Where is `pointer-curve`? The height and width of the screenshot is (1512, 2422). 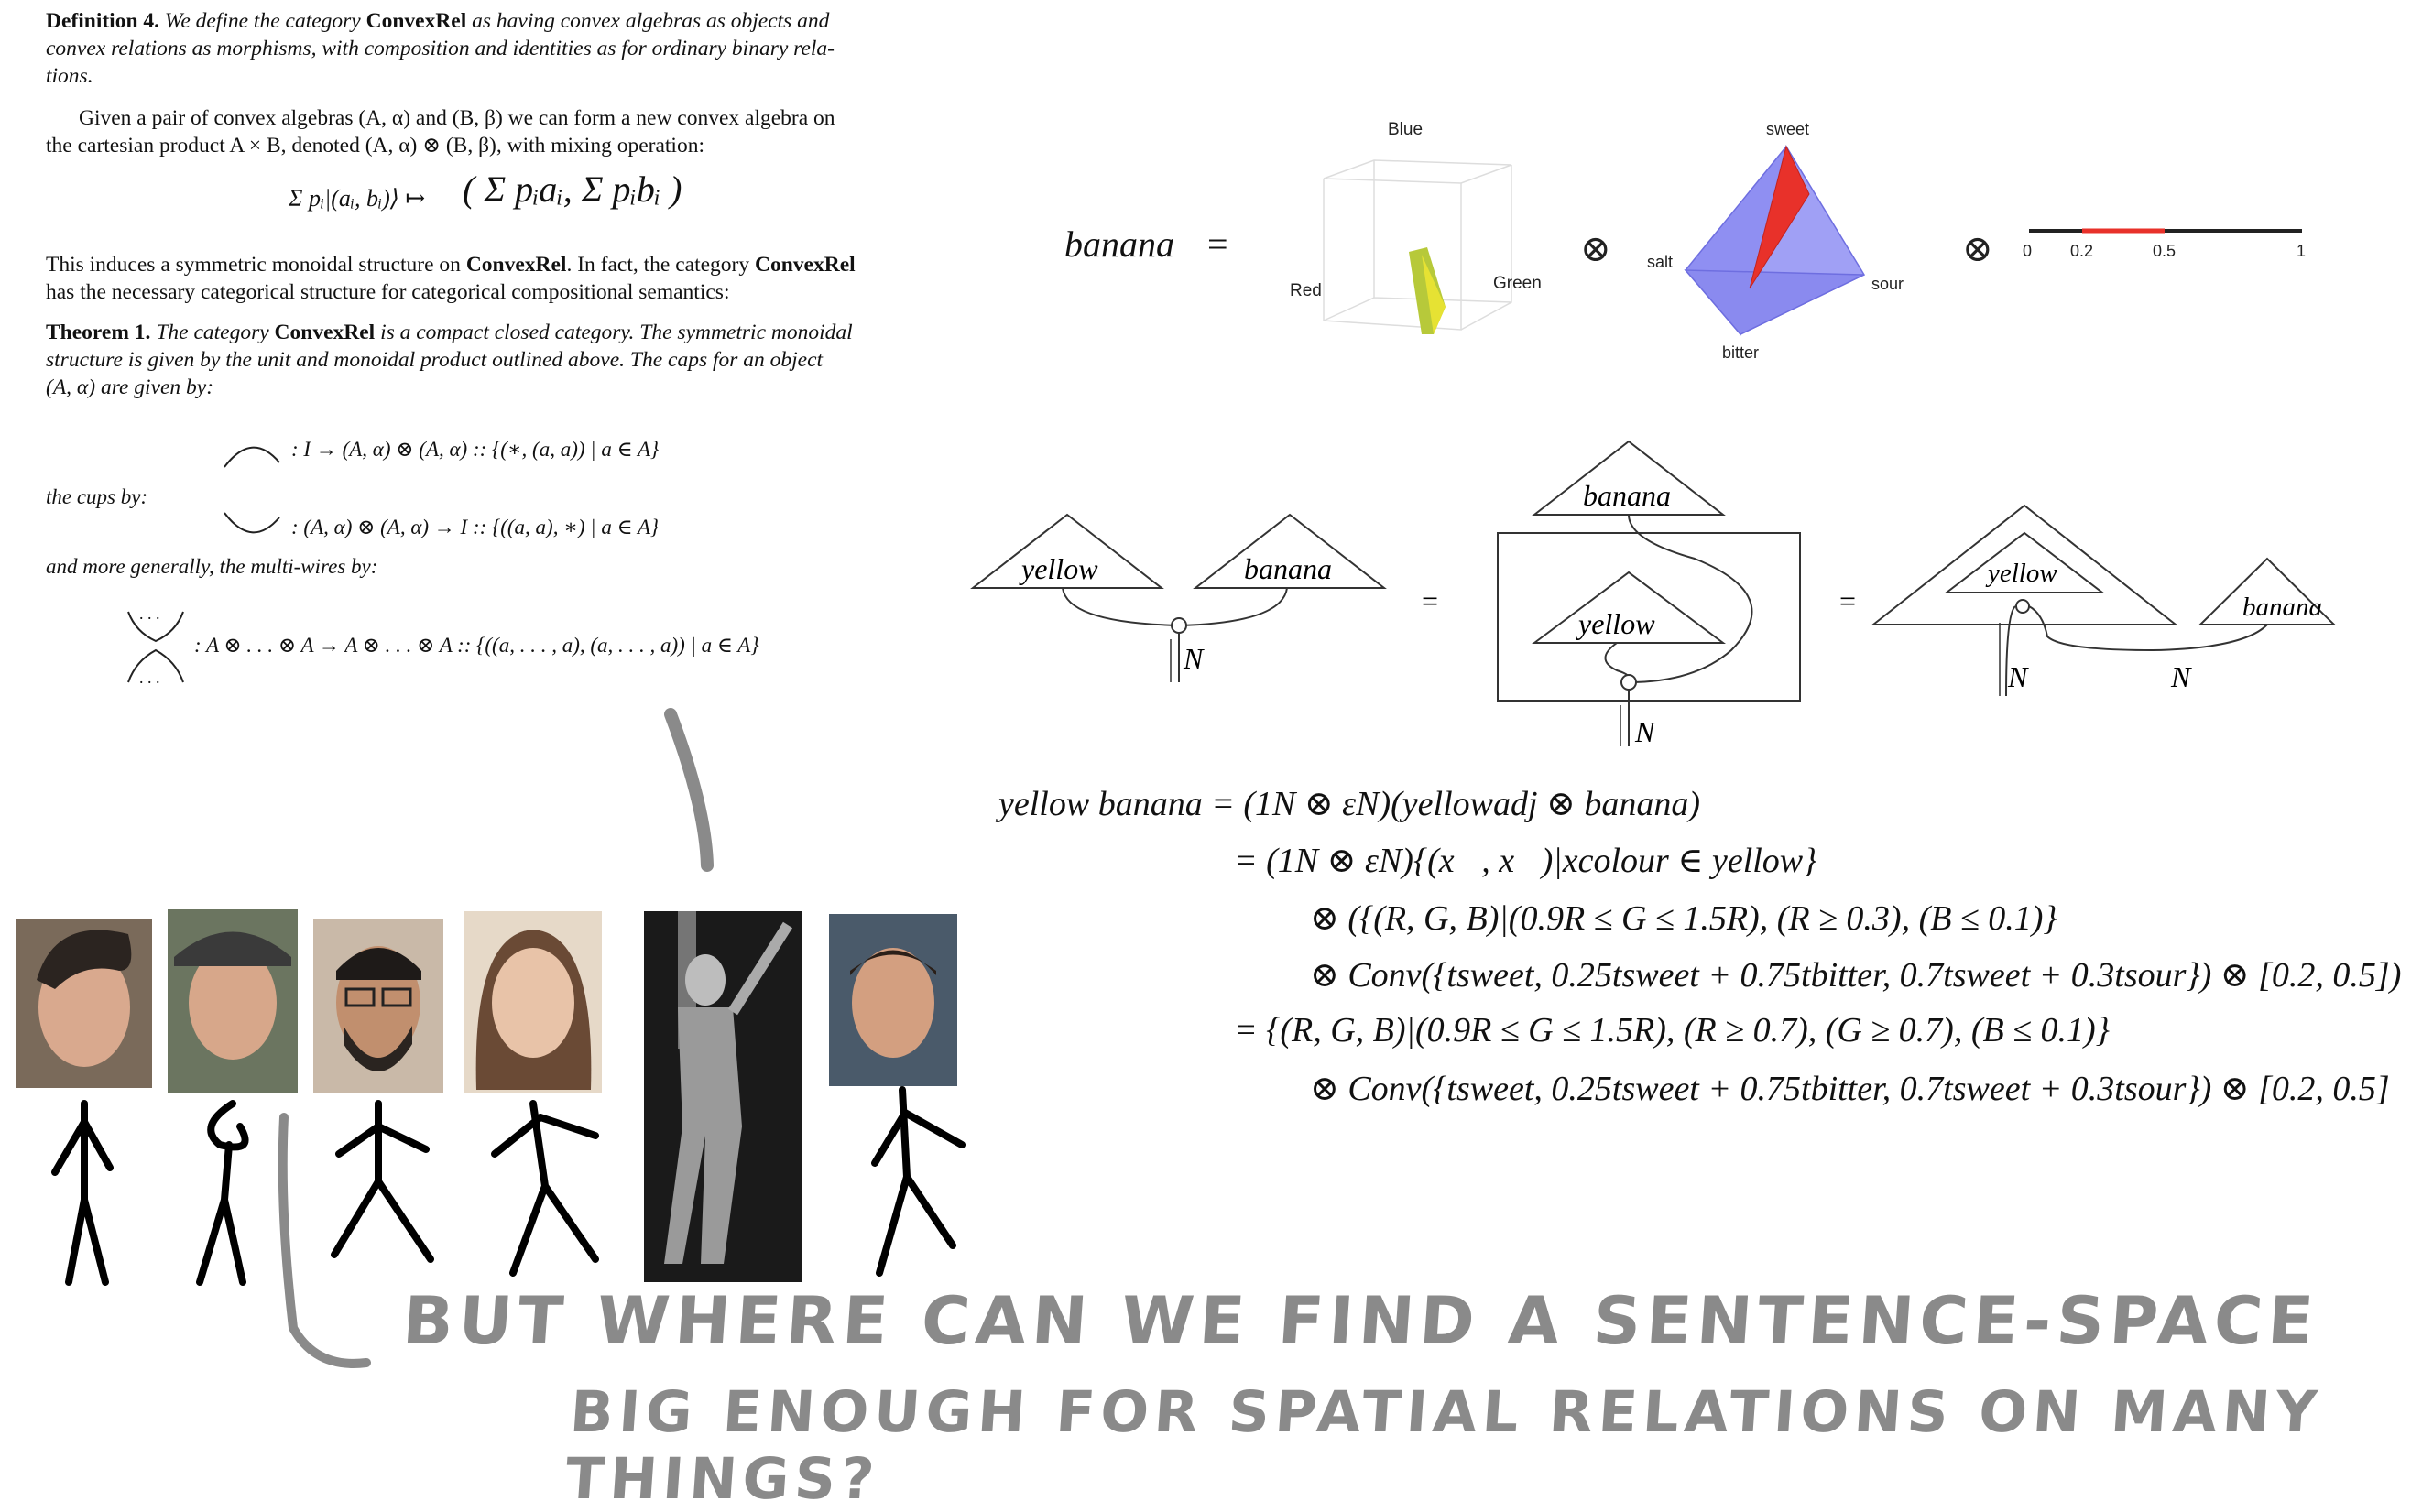
pointer-curve is located at coordinates (324, 1240).